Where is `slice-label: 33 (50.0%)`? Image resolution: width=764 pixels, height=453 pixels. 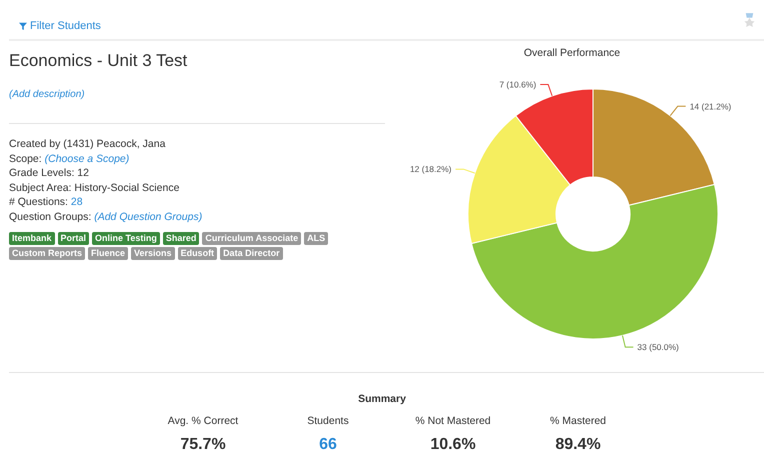 slice-label: 33 (50.0%) is located at coordinates (658, 347).